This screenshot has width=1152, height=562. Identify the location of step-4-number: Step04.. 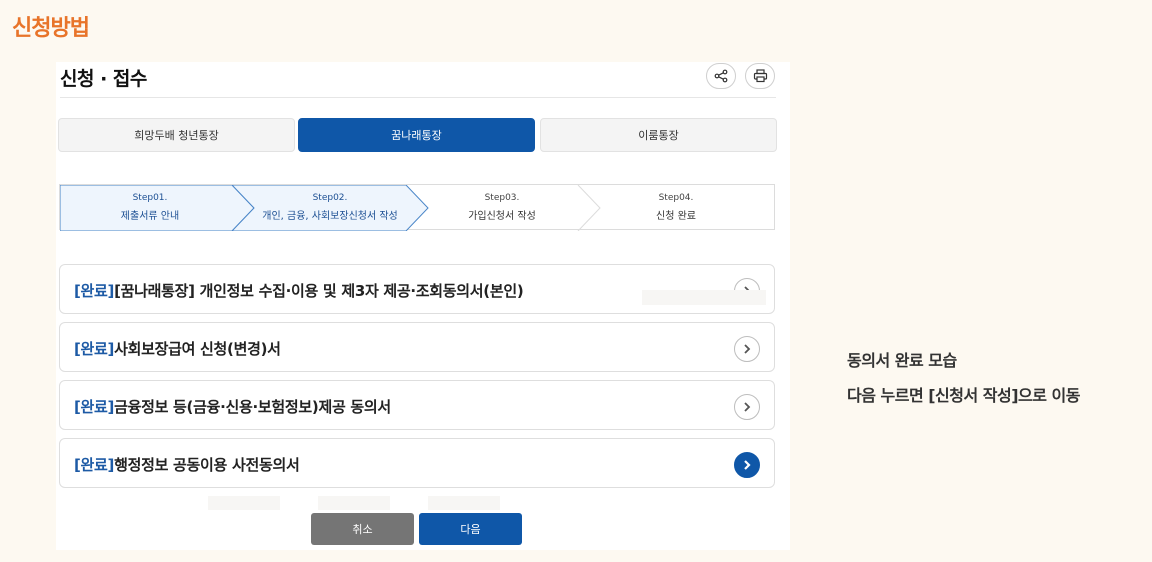
(676, 198).